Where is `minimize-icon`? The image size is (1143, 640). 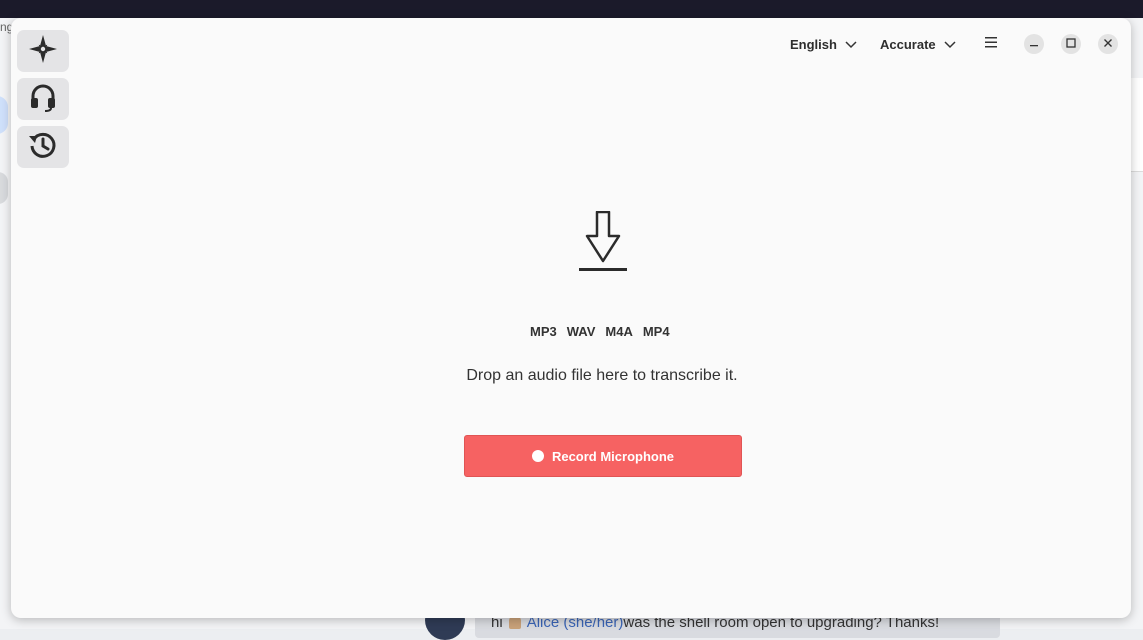 minimize-icon is located at coordinates (1034, 44).